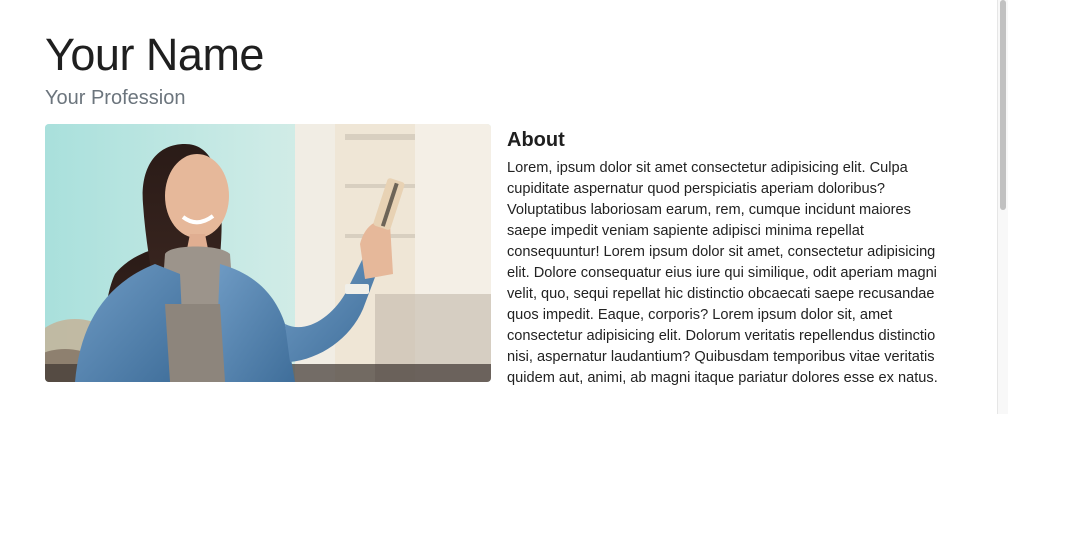 The image size is (1089, 556). I want to click on about-heading: About, so click(536, 140).